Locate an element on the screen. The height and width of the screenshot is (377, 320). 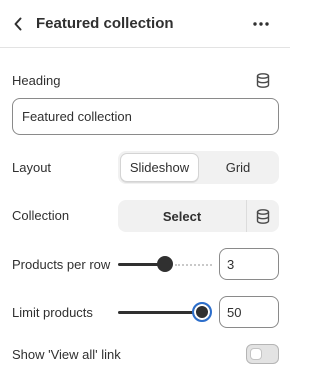
collection-source-button is located at coordinates (263, 216).